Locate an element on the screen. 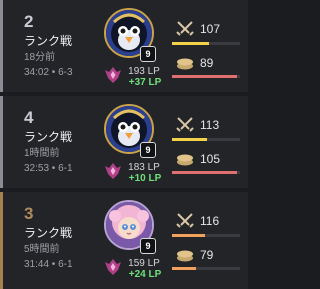 This screenshot has height=289, width=320. lp-total: 159 LP is located at coordinates (144, 263).